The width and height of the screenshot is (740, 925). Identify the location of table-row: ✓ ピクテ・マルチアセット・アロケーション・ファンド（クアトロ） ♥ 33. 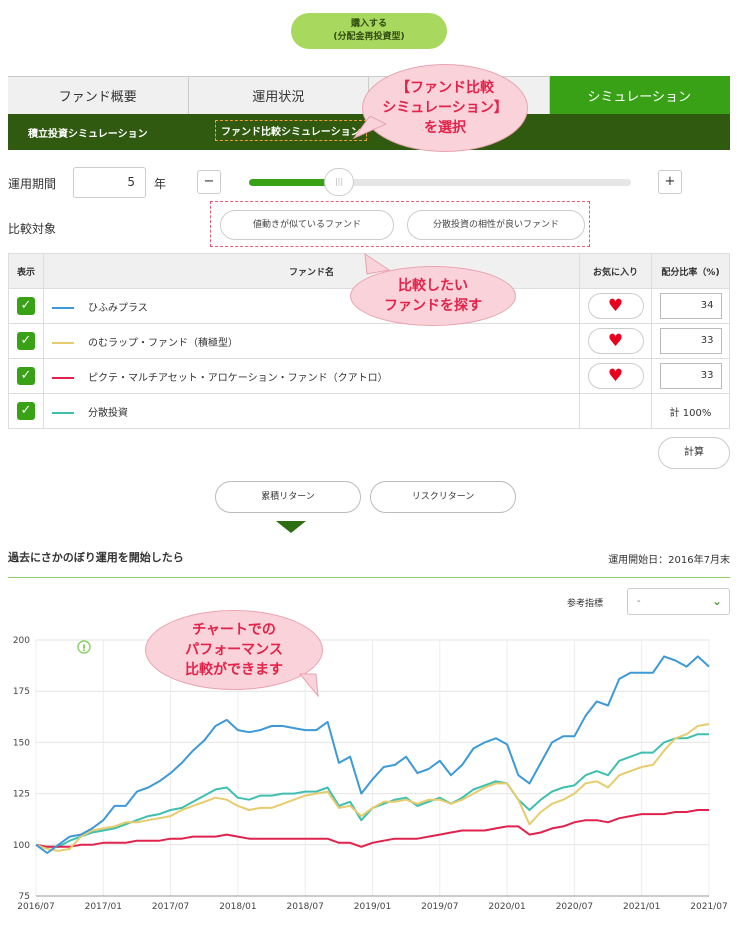
(369, 376).